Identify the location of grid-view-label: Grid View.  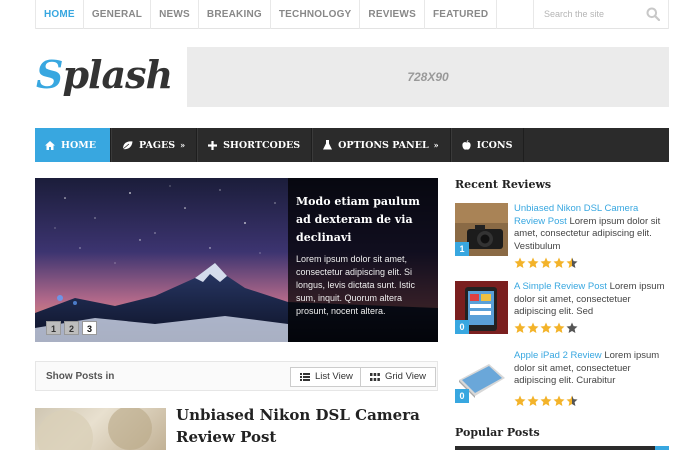
(406, 376).